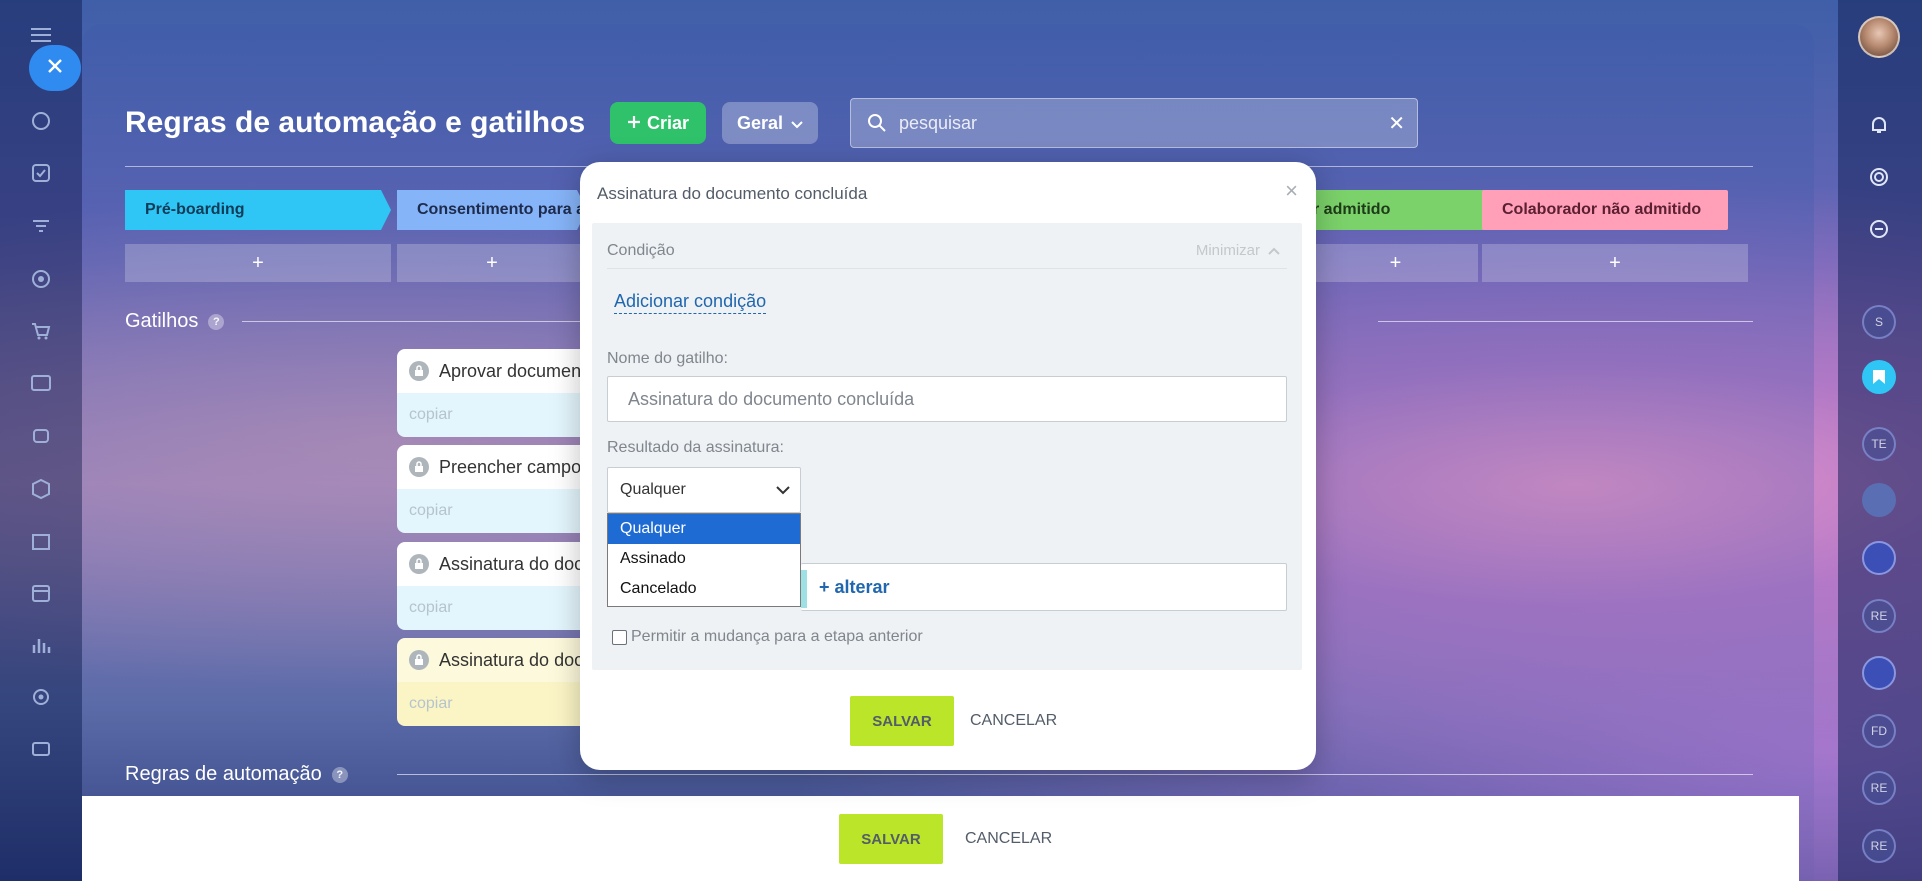 The image size is (1922, 881). I want to click on id-card-icon, so click(41, 383).